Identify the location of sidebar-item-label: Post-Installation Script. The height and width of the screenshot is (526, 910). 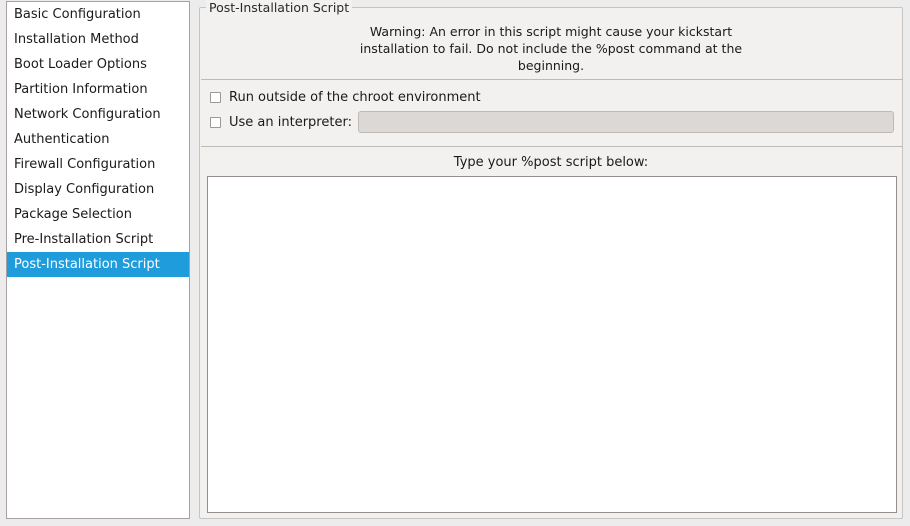
(87, 264).